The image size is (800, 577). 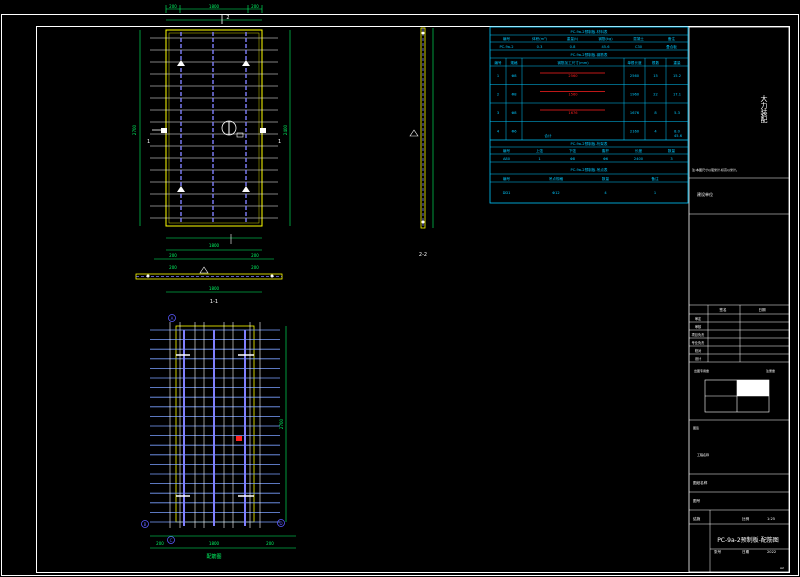 I want to click on corner-mark: A2, so click(x=782, y=568).